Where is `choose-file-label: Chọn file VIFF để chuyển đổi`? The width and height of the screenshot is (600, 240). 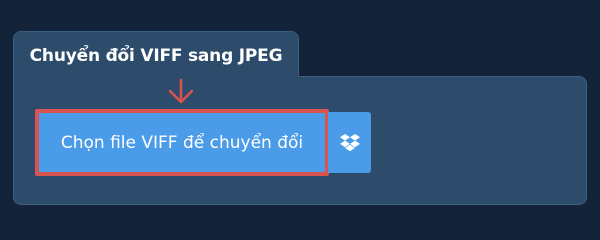
choose-file-label: Chọn file VIFF để chuyển đổi is located at coordinates (182, 142).